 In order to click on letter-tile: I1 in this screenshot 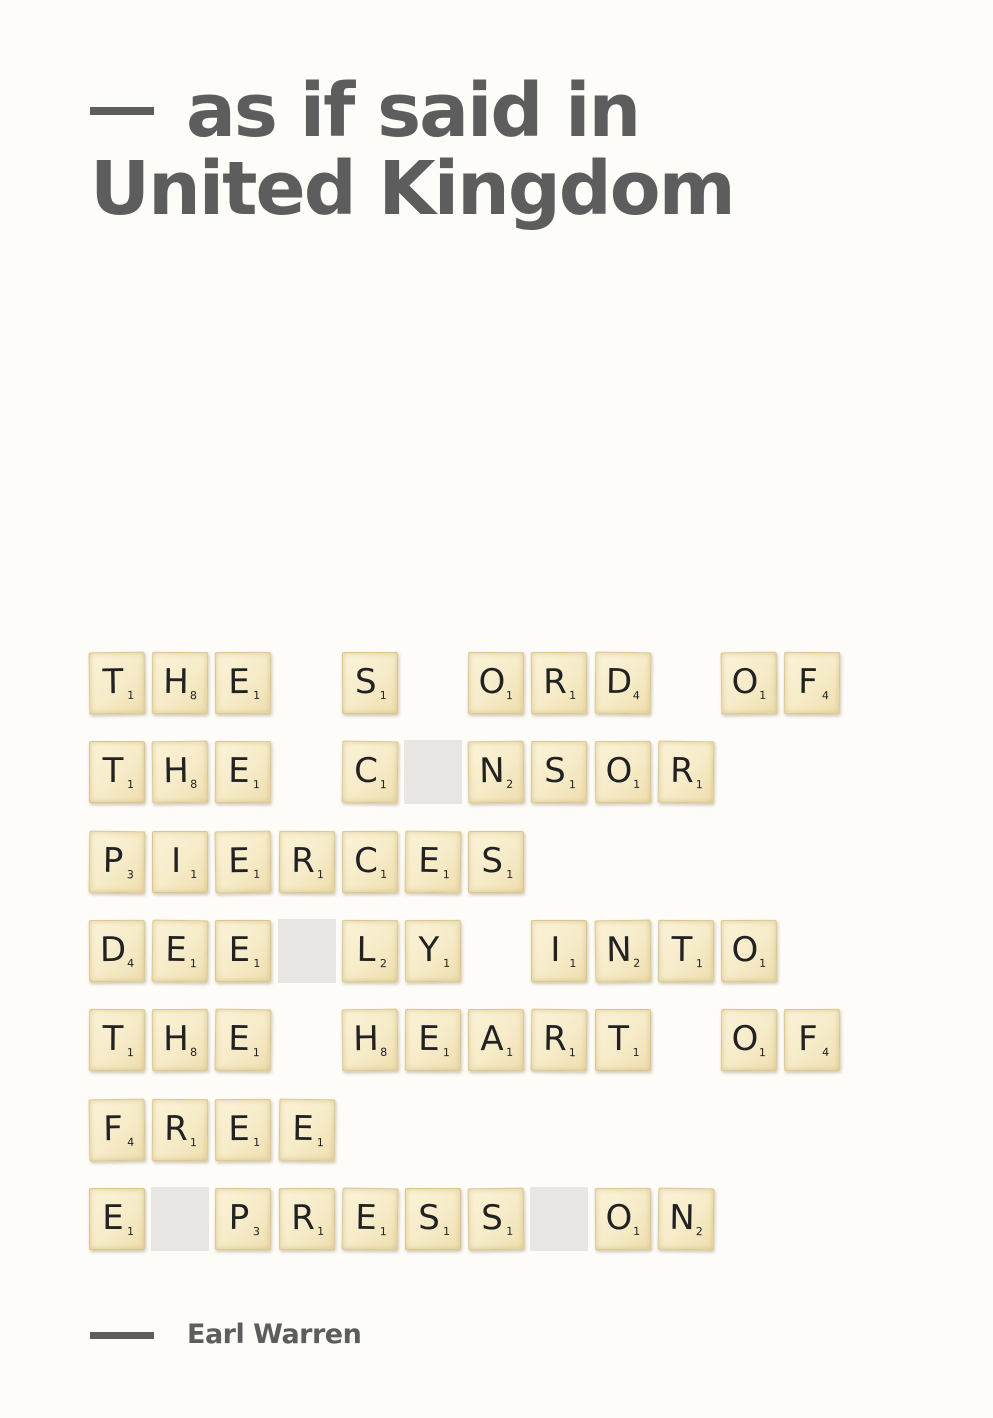, I will do `click(559, 950)`.